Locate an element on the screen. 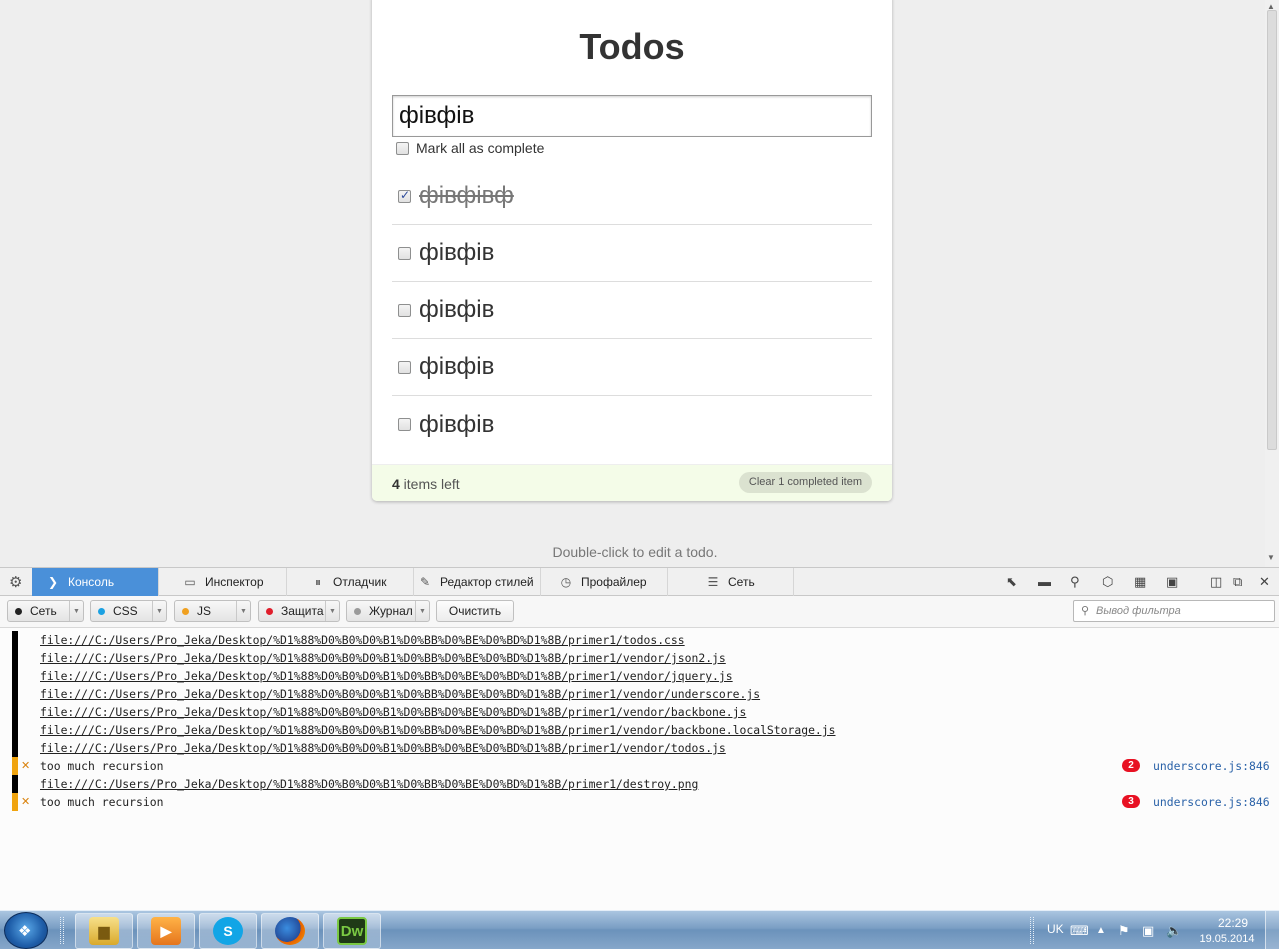 This screenshot has height=949, width=1279. paintbrush-icon: ⚲ is located at coordinates (1075, 582).